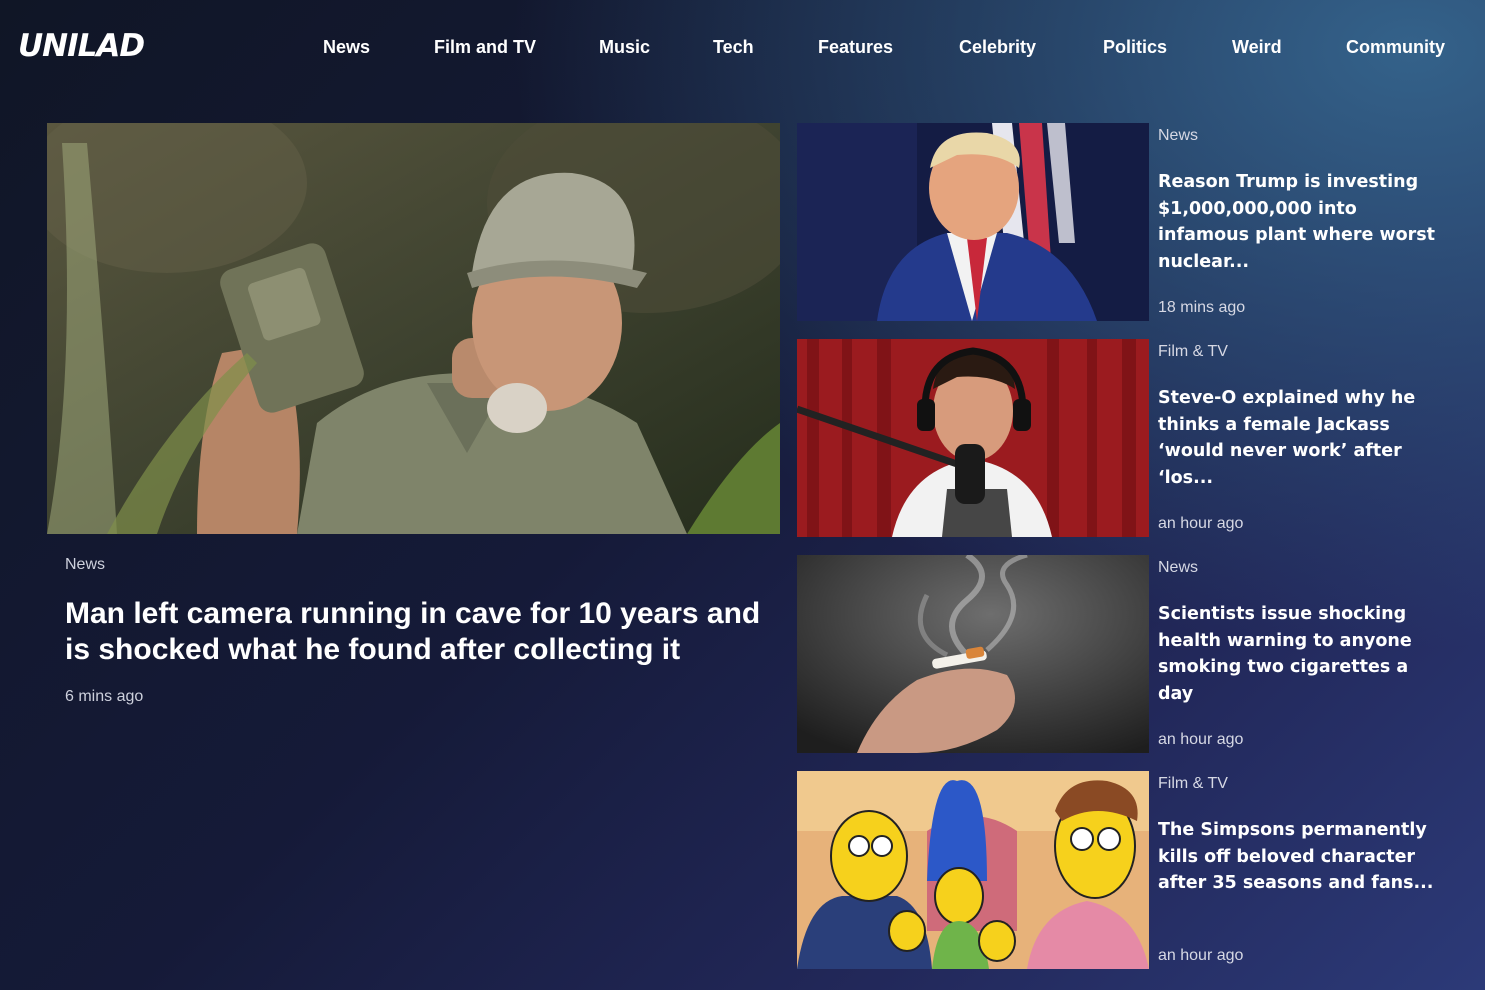  What do you see at coordinates (855, 47) in the screenshot?
I see `nav-features: Features` at bounding box center [855, 47].